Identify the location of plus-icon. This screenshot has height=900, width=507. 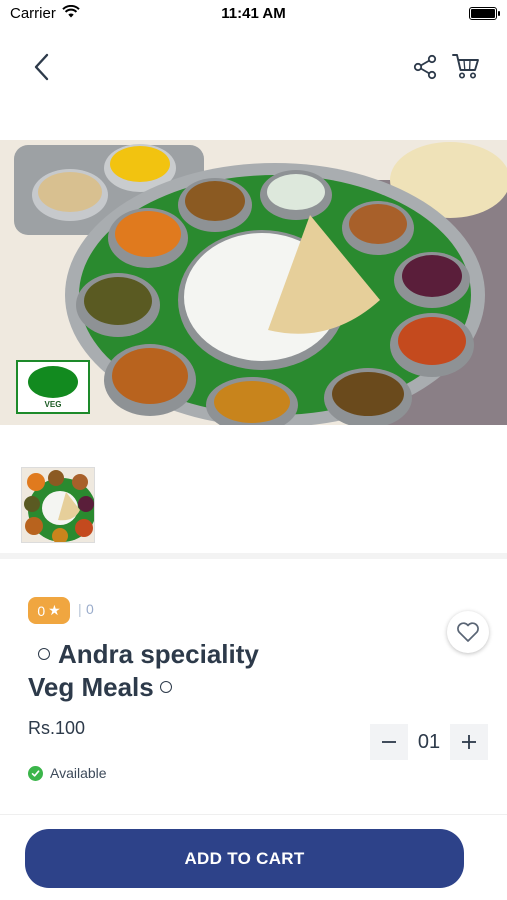
(469, 742).